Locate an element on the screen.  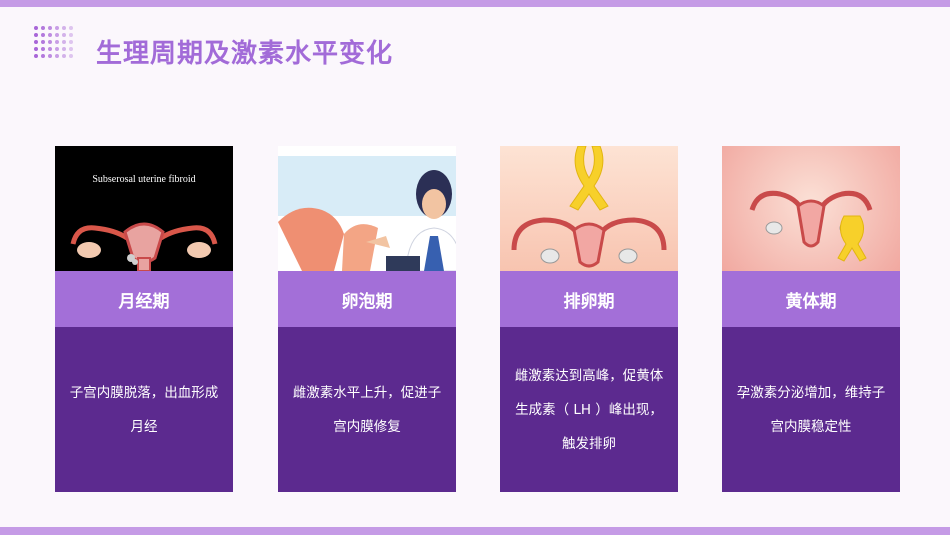
phase-card-follicular: 卵泡期 雌激素水平上升，促进子宫内膜修复 is located at coordinates (367, 319).